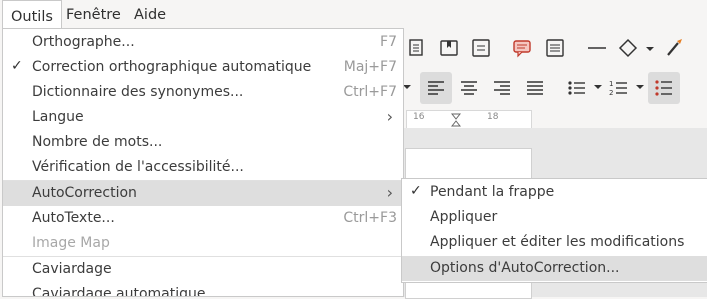 The width and height of the screenshot is (707, 299). What do you see at coordinates (72, 269) in the screenshot?
I see `menu-item-label: Caviardage` at bounding box center [72, 269].